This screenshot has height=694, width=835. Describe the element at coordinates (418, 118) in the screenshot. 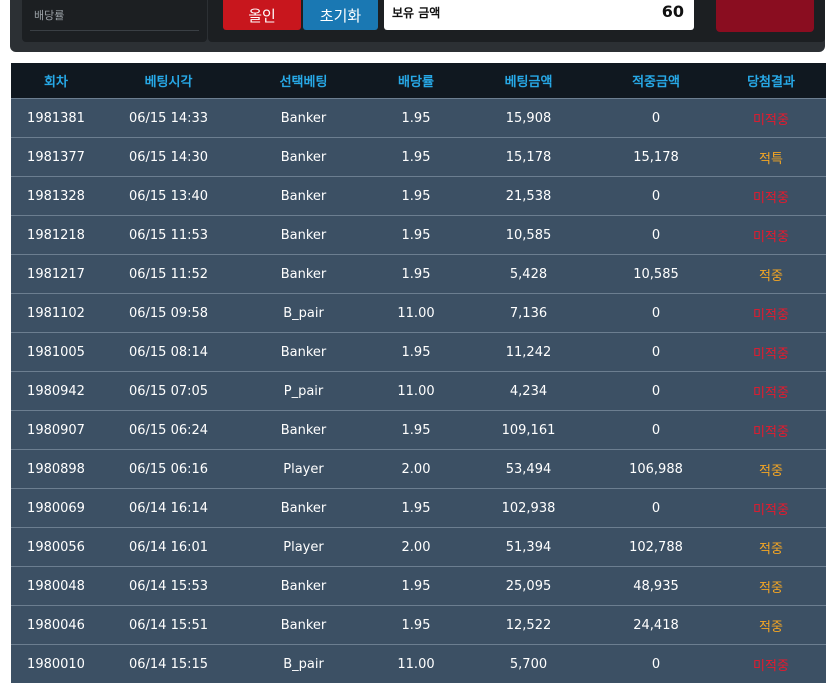

I see `table-row: 1981381 06/15 14:33 Banker 1.95 15,908 0 미적중` at that location.